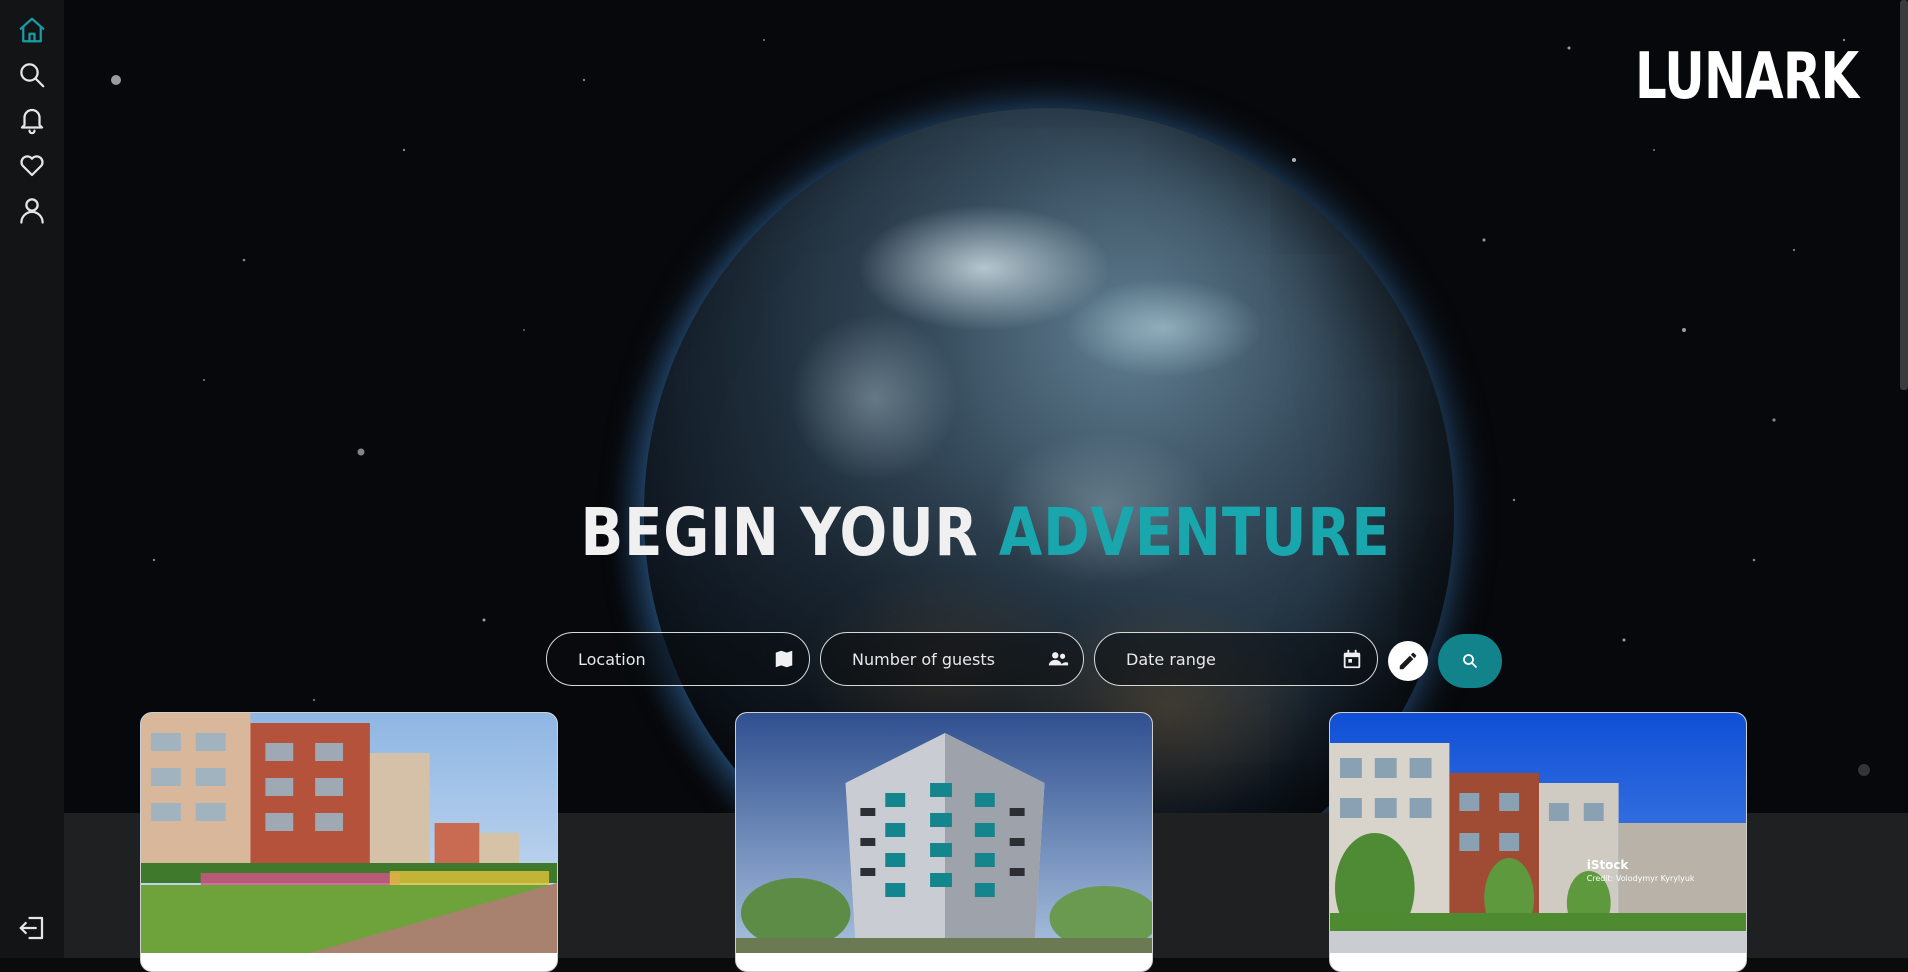 This screenshot has height=972, width=1908. I want to click on date-range-field: Date range, so click(1236, 659).